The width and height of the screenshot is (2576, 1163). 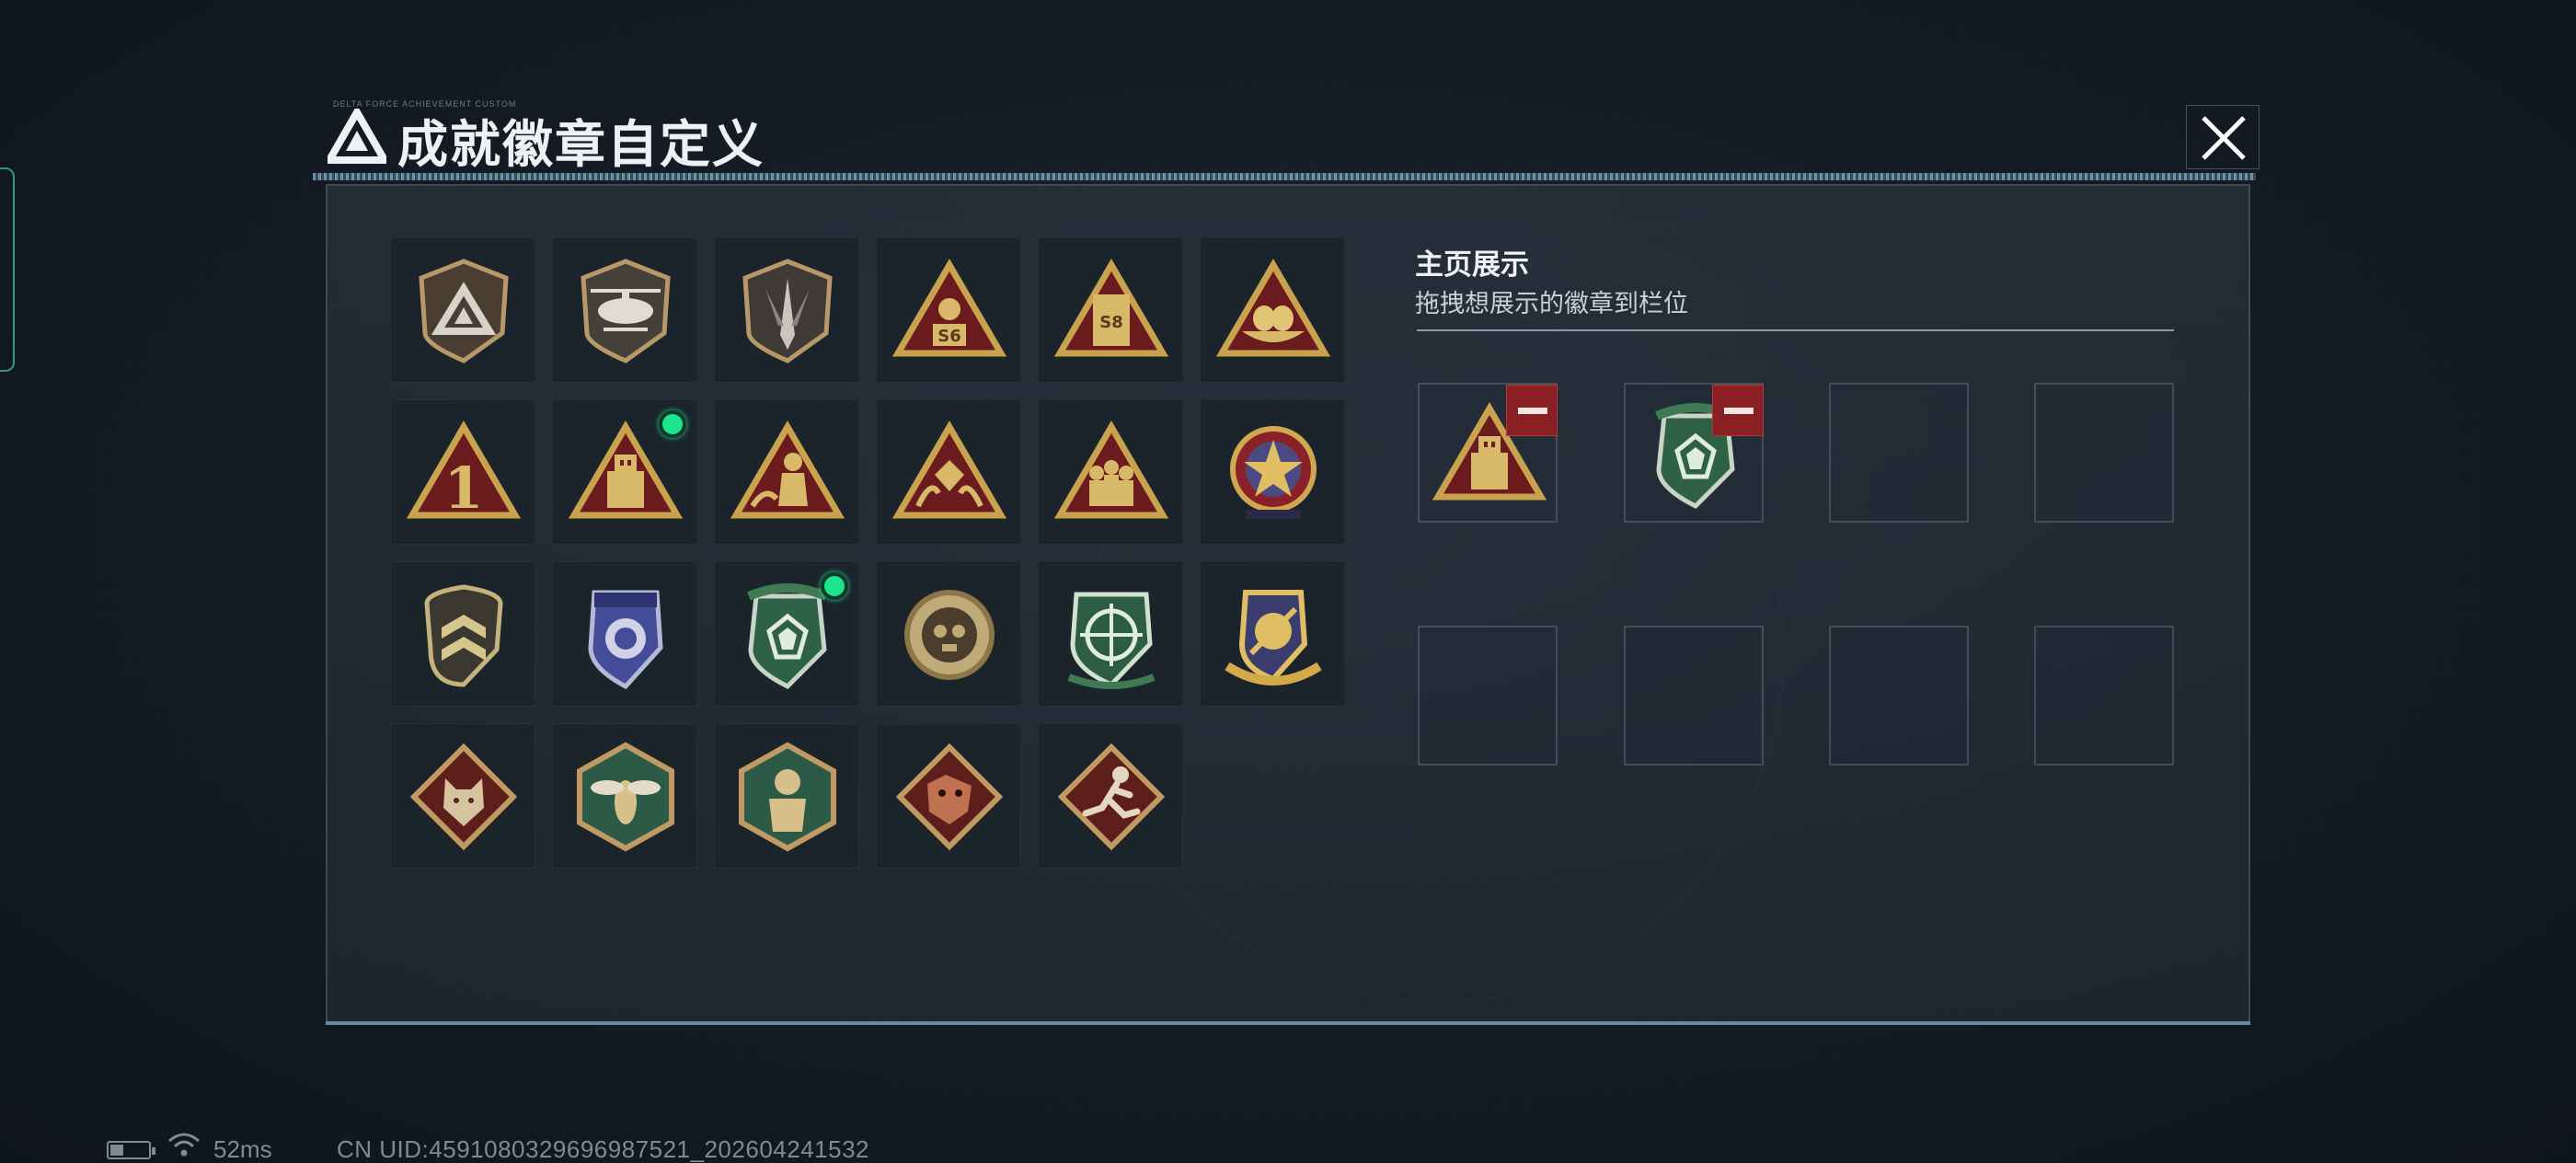 I want to click on badge-runner-diamond, so click(x=1110, y=796).